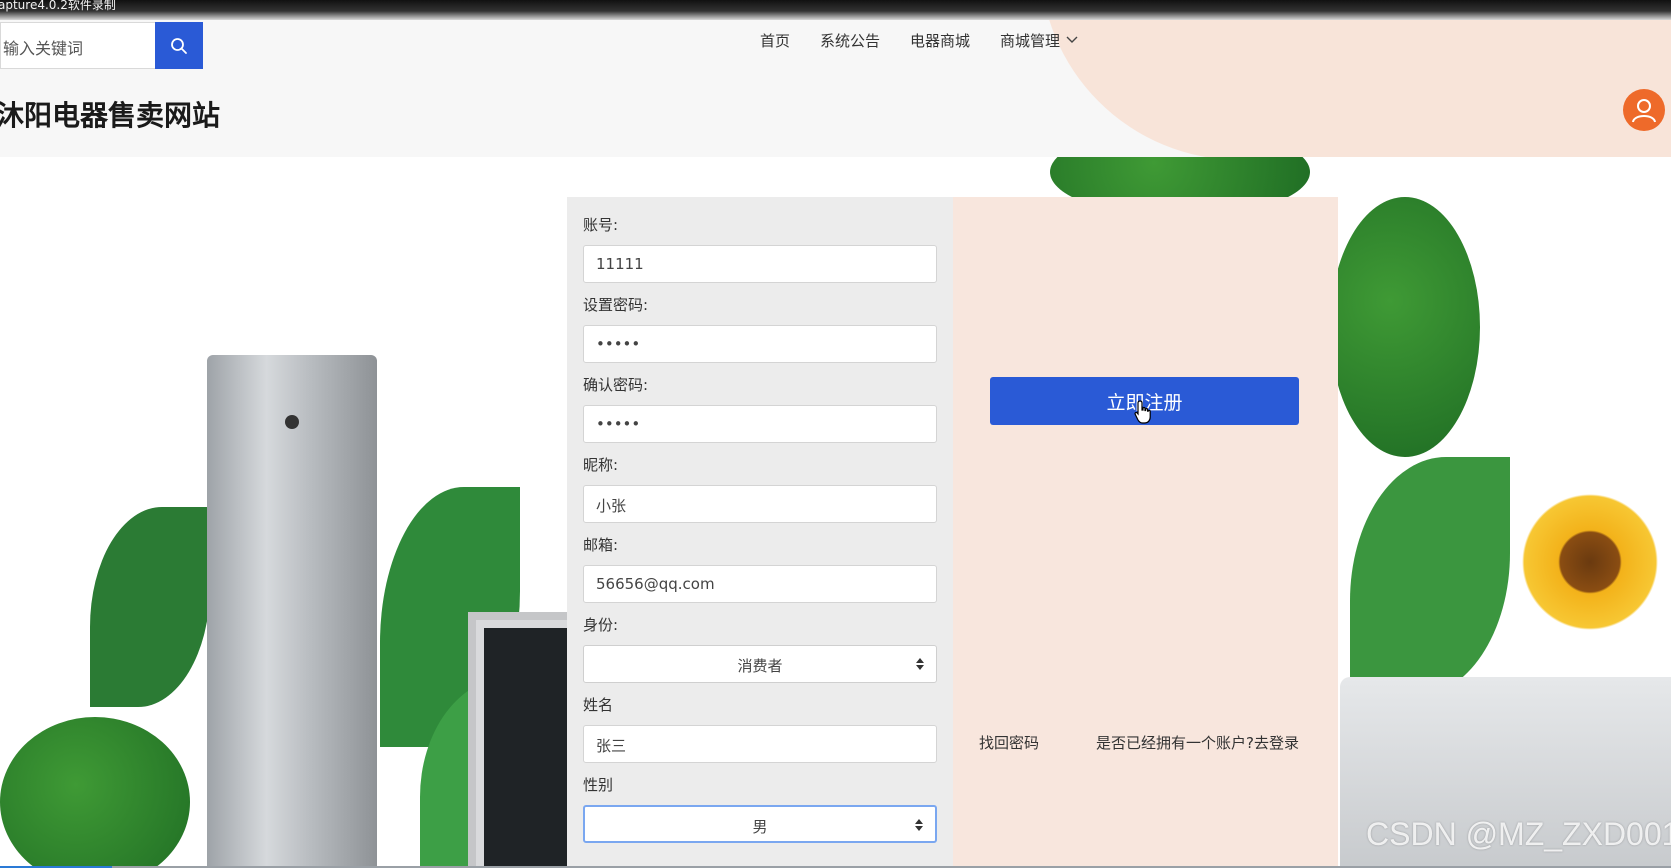  Describe the element at coordinates (598, 785) in the screenshot. I see `gender-label: 性别` at that location.